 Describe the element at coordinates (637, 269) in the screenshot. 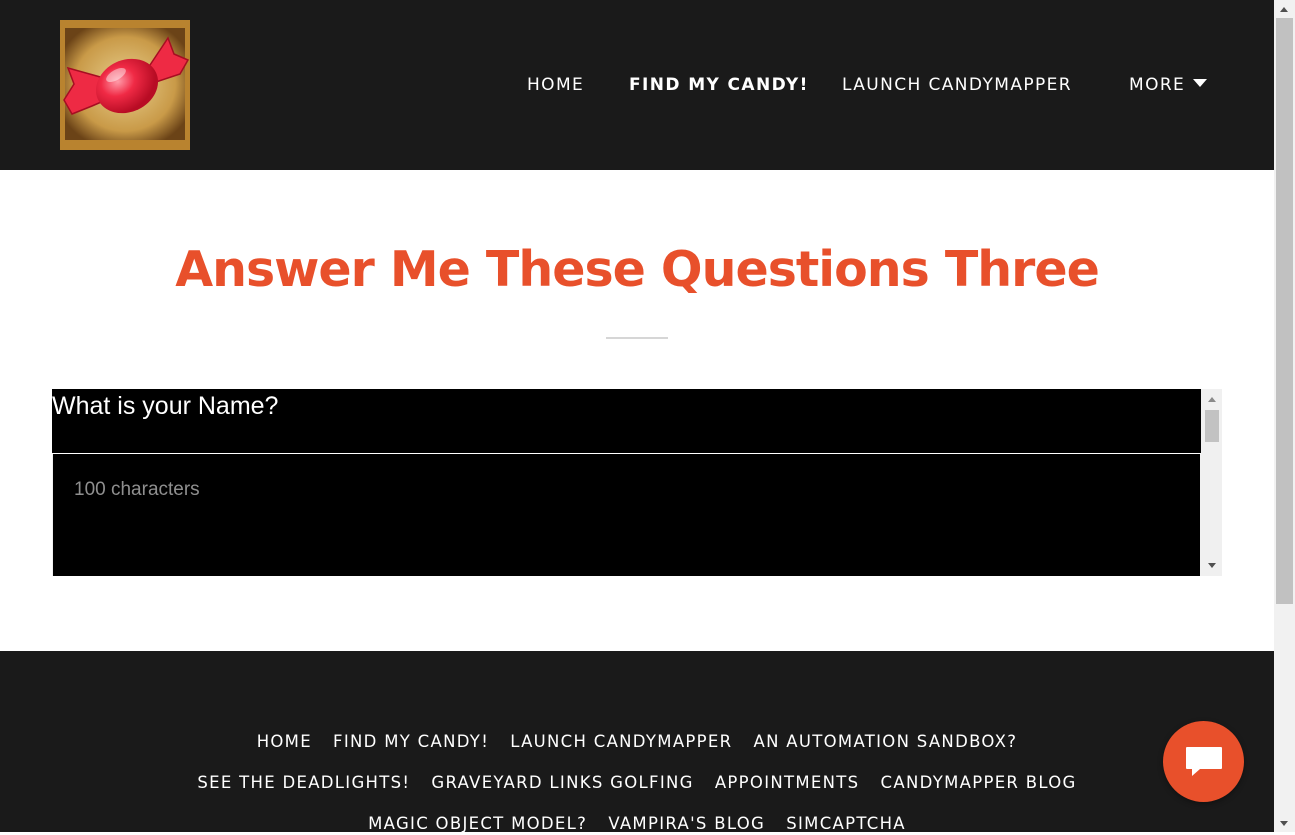

I see `page-title: Answer Me These Questions Three` at that location.